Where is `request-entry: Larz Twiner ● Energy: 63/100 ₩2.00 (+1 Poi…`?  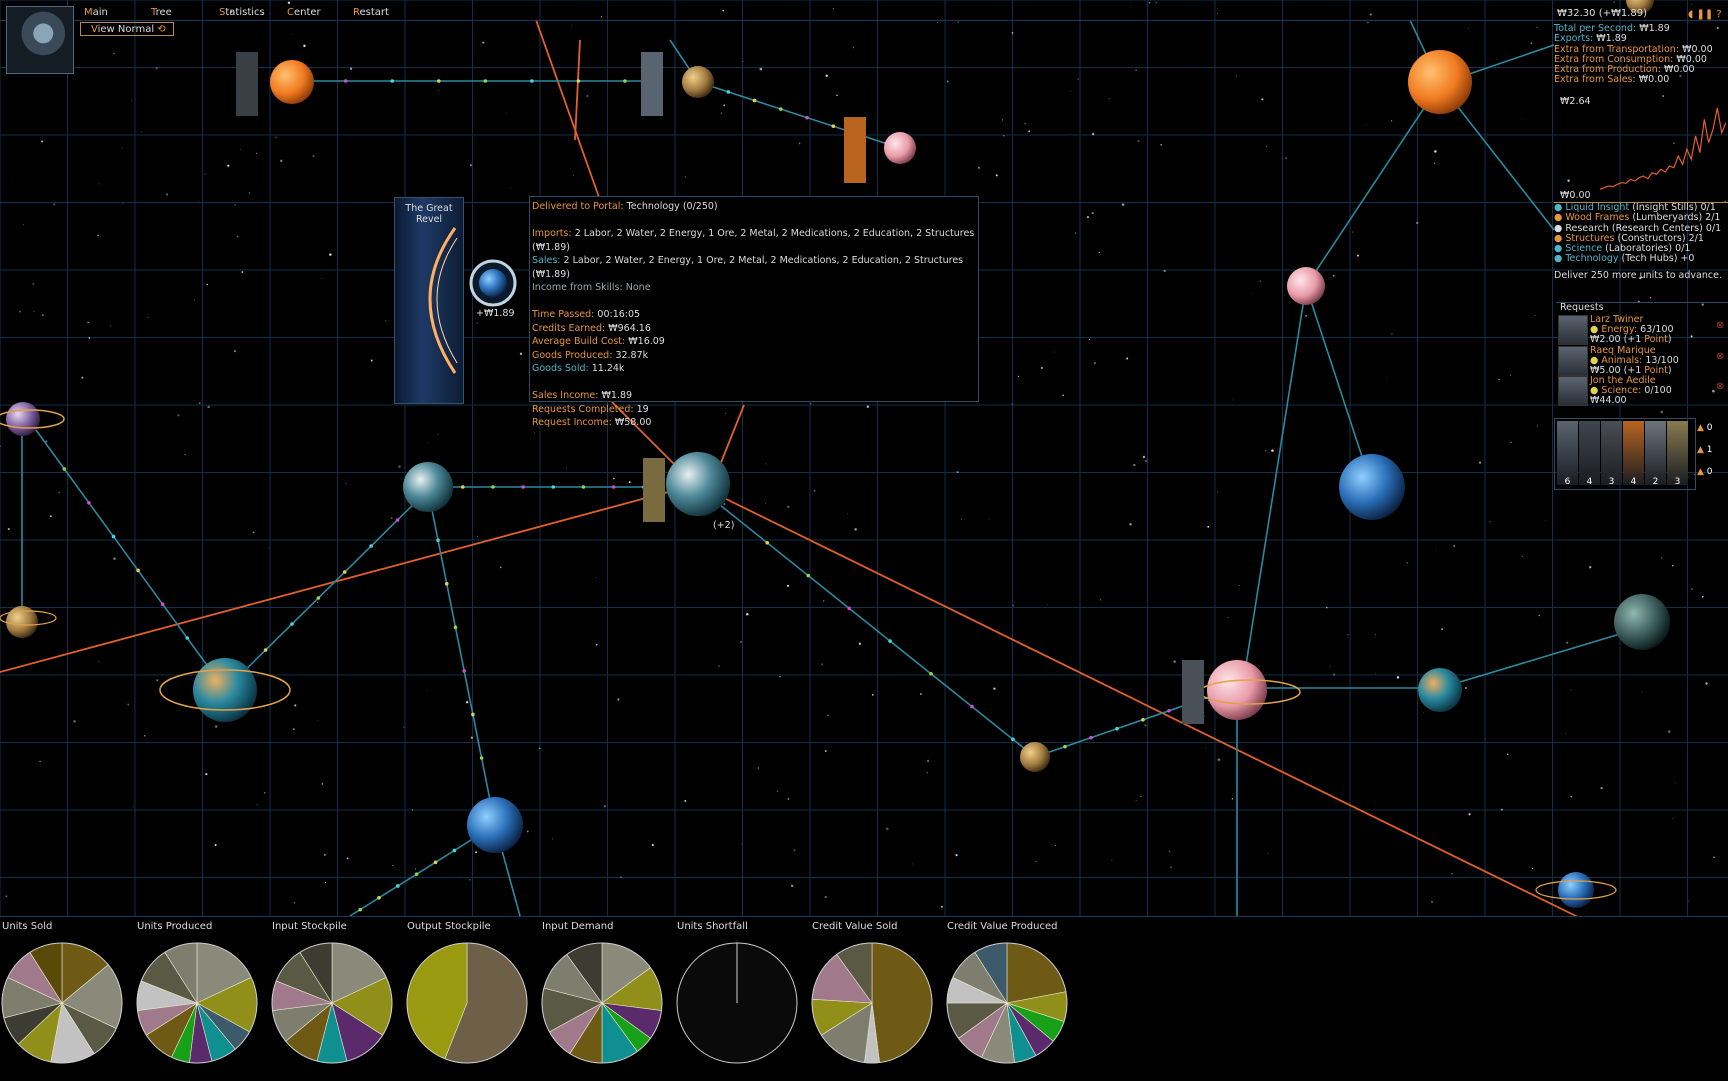 request-entry: Larz Twiner ● Energy: 63/100 ₩2.00 (+1 Poi… is located at coordinates (1632, 330).